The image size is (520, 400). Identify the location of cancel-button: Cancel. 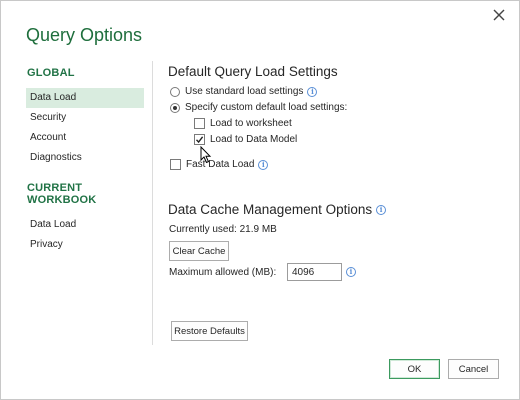
(473, 369).